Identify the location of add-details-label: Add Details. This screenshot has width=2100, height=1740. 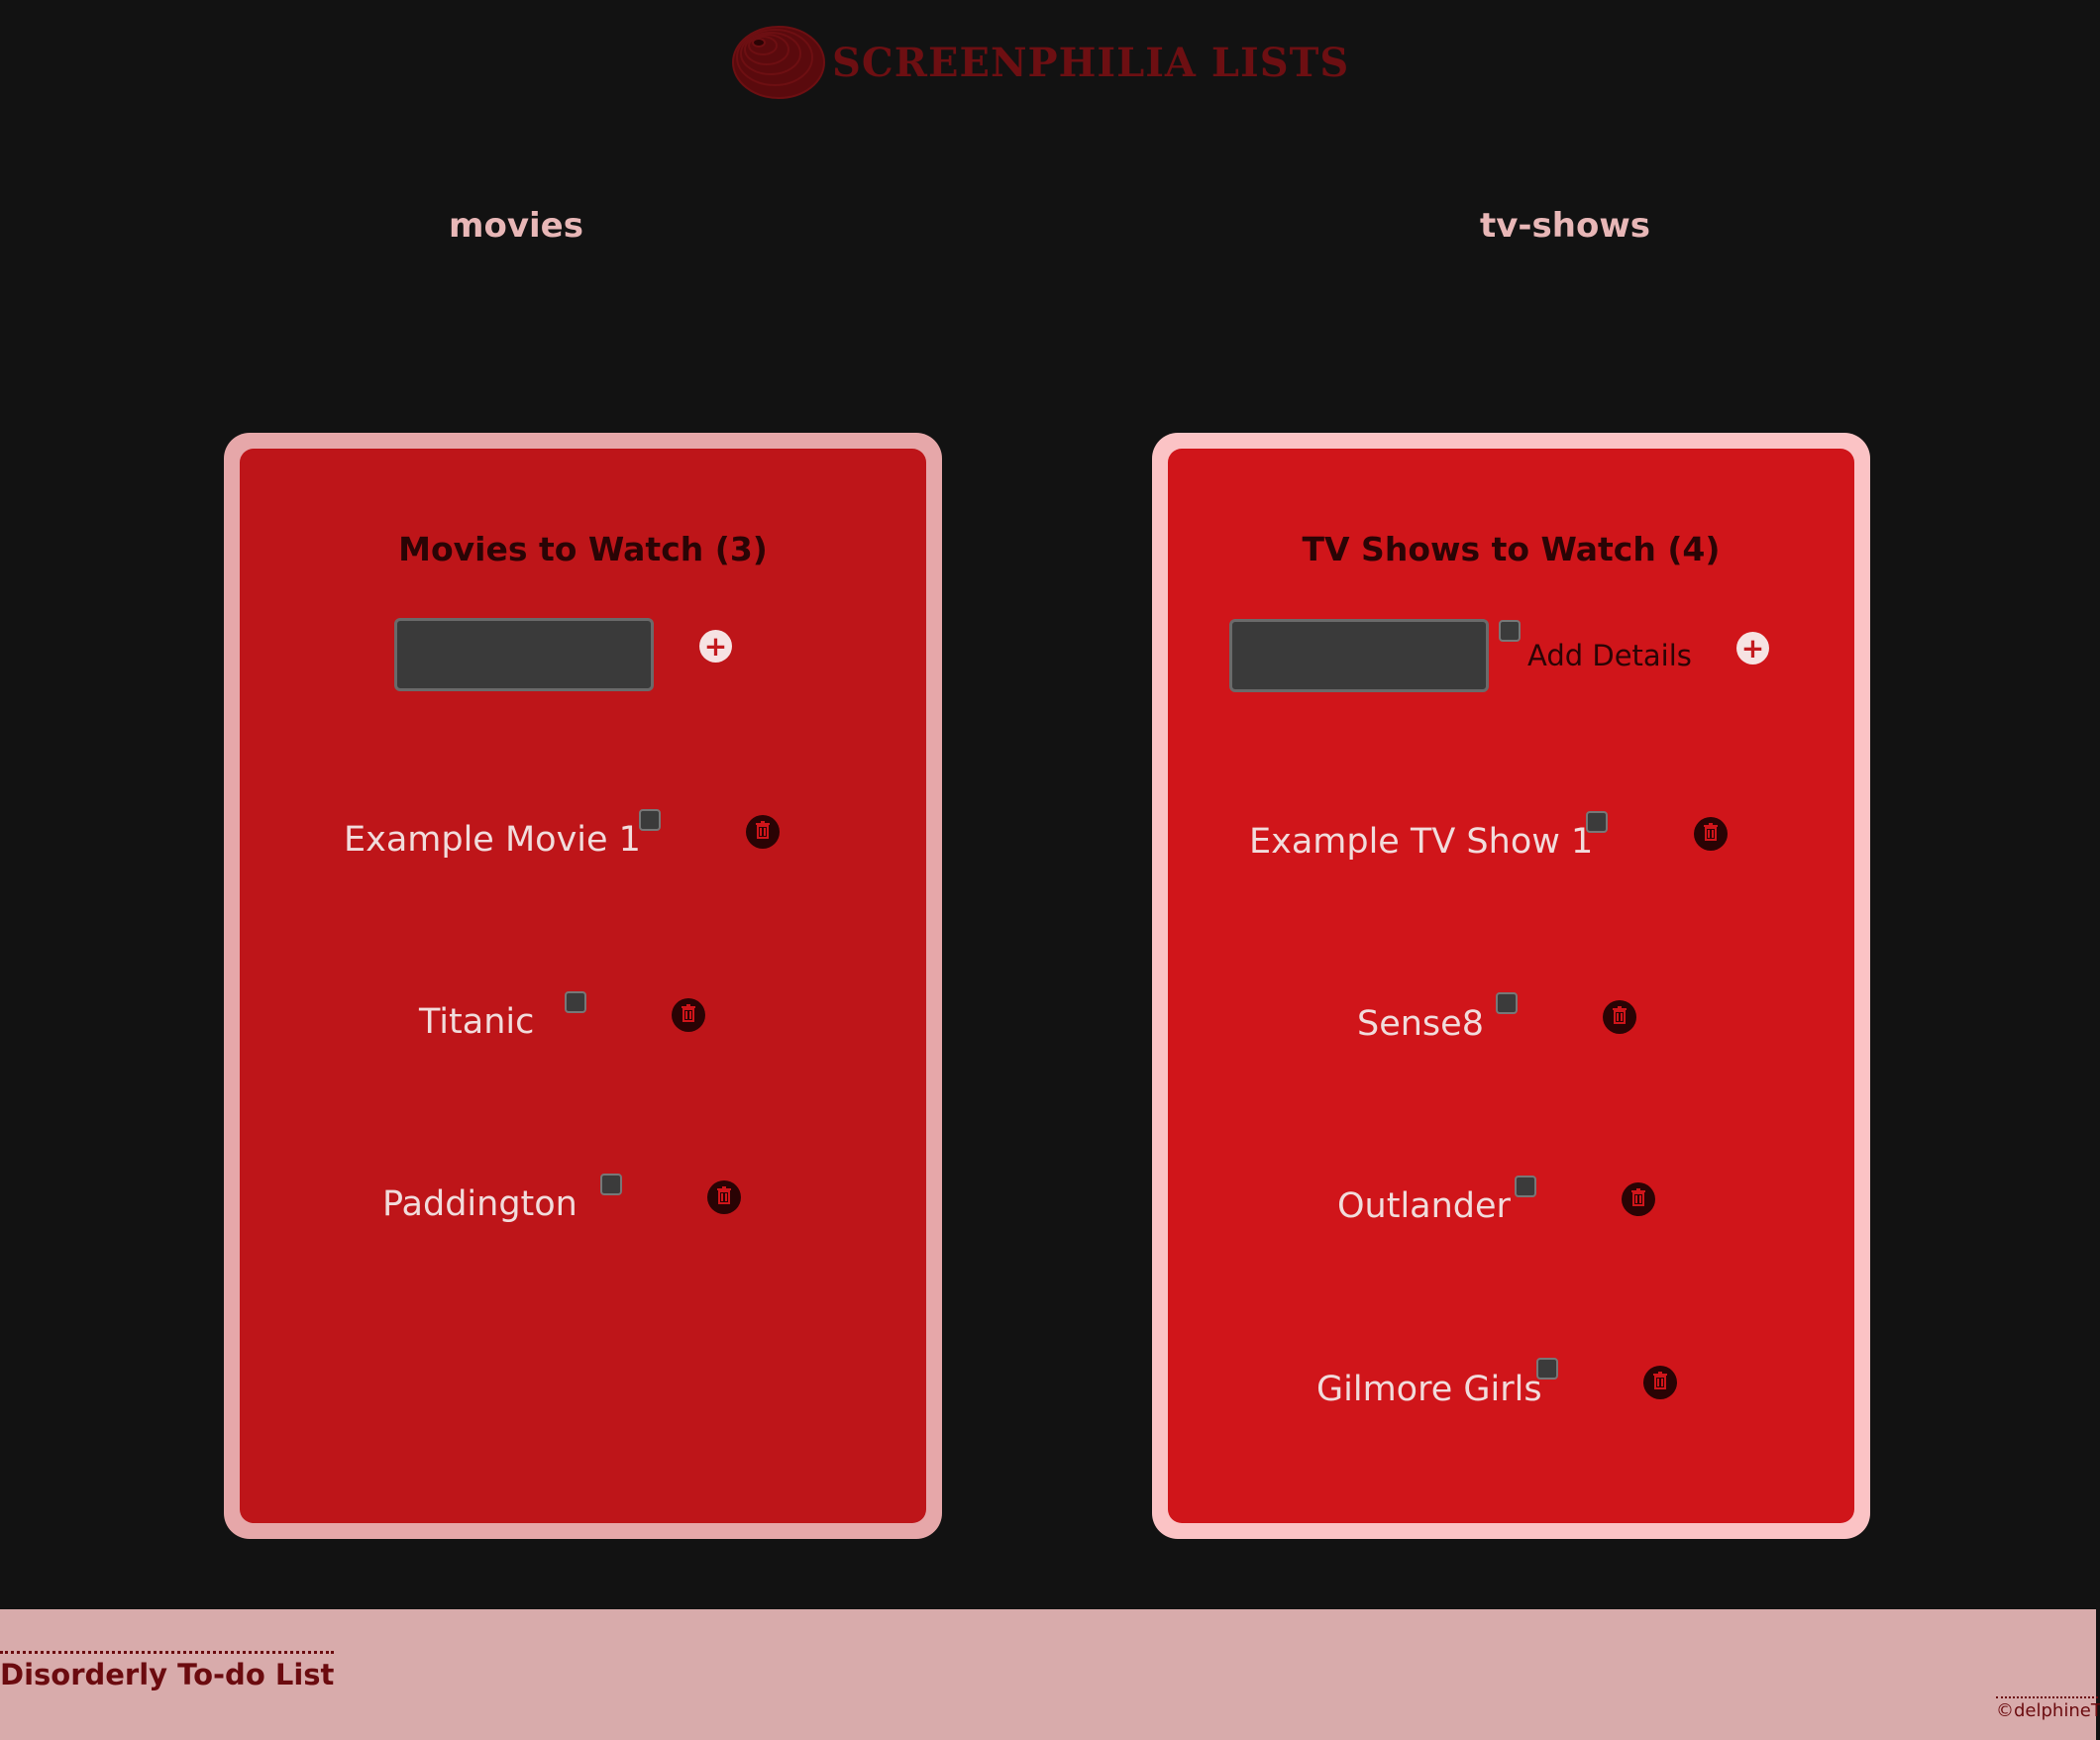
(1609, 655).